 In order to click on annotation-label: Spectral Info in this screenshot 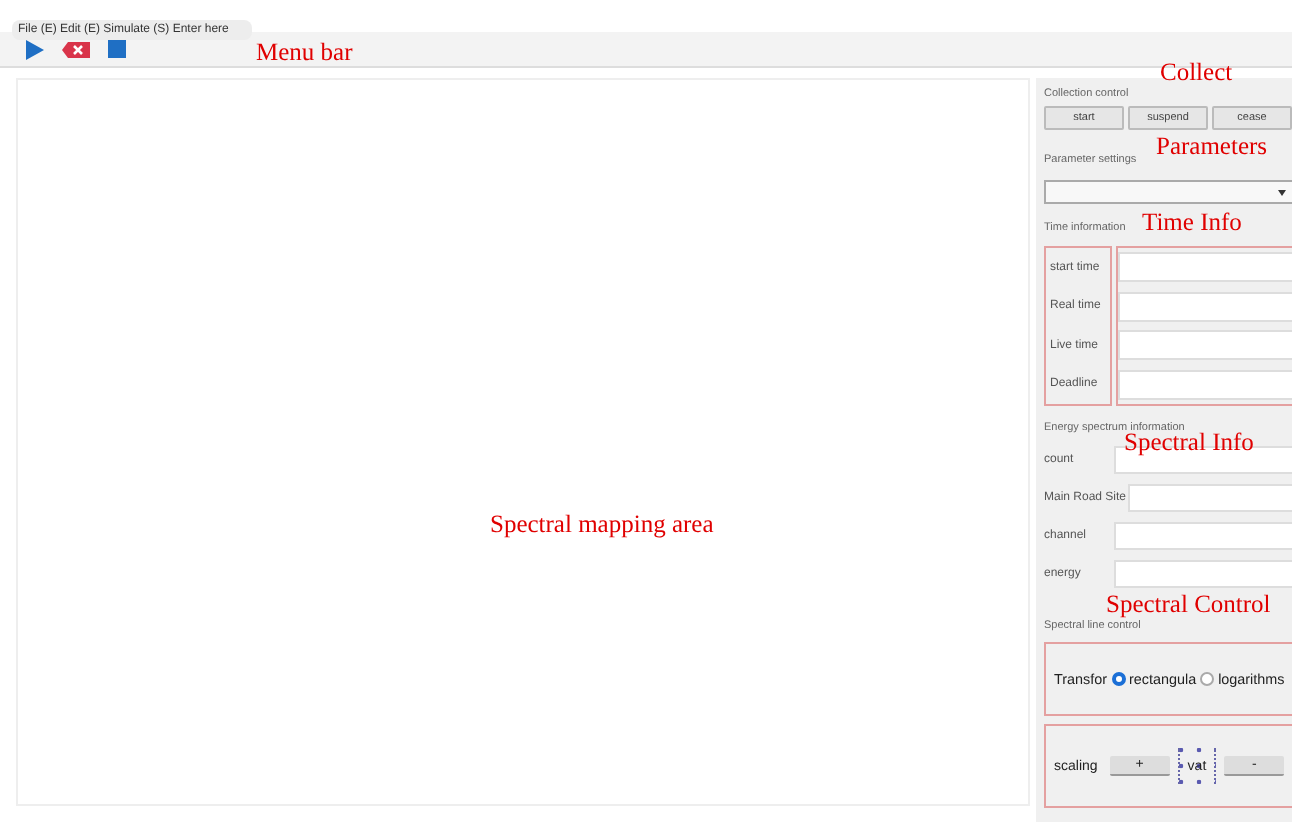, I will do `click(1189, 443)`.